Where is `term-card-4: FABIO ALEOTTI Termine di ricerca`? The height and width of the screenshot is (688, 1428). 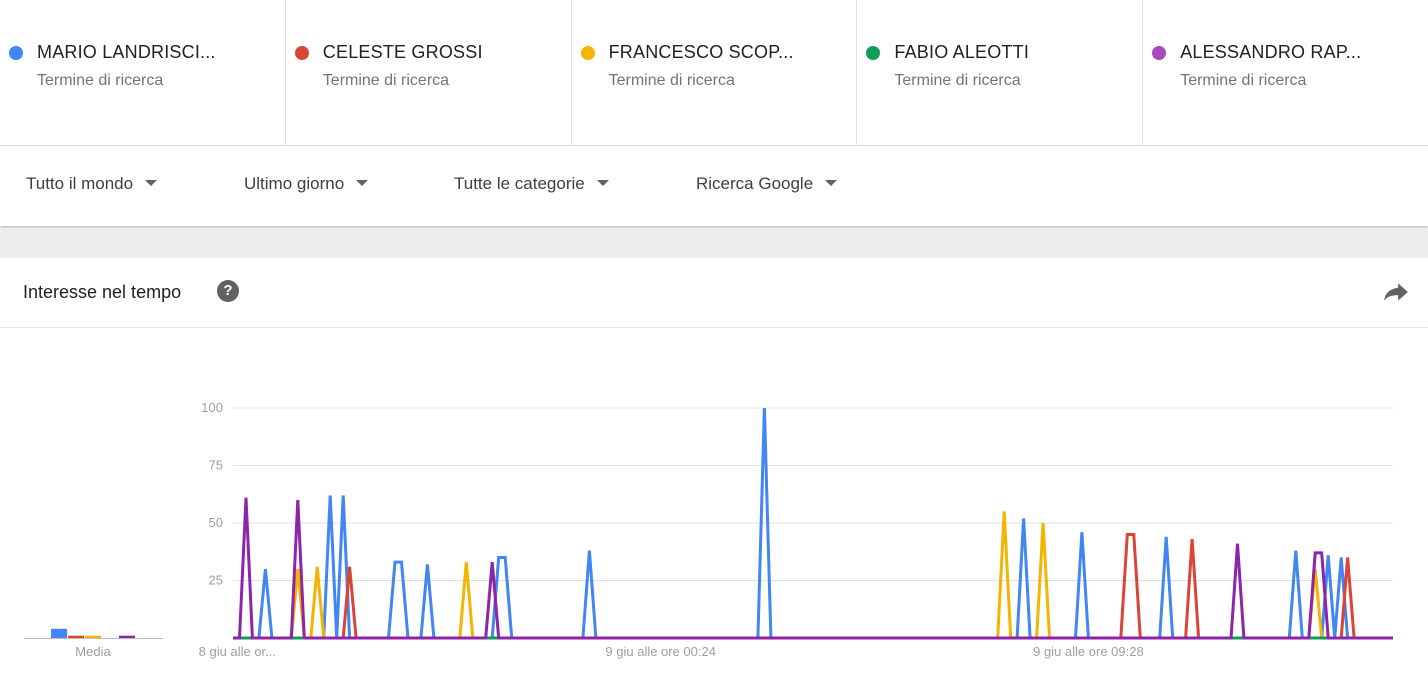 term-card-4: FABIO ALEOTTI Termine di ricerca is located at coordinates (1000, 72).